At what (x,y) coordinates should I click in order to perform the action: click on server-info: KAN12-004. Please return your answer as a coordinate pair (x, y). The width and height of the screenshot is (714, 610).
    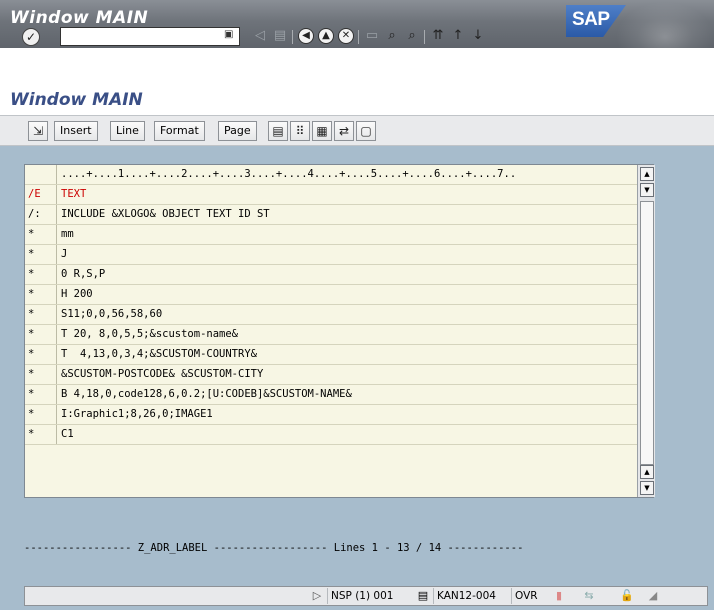
    Looking at the image, I should click on (466, 596).